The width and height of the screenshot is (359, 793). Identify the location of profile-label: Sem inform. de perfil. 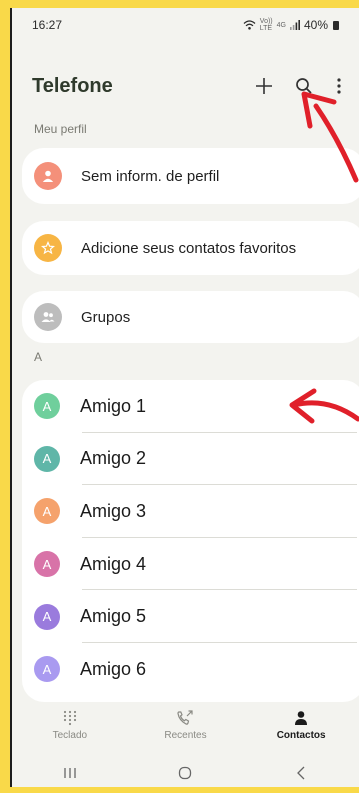
(150, 176).